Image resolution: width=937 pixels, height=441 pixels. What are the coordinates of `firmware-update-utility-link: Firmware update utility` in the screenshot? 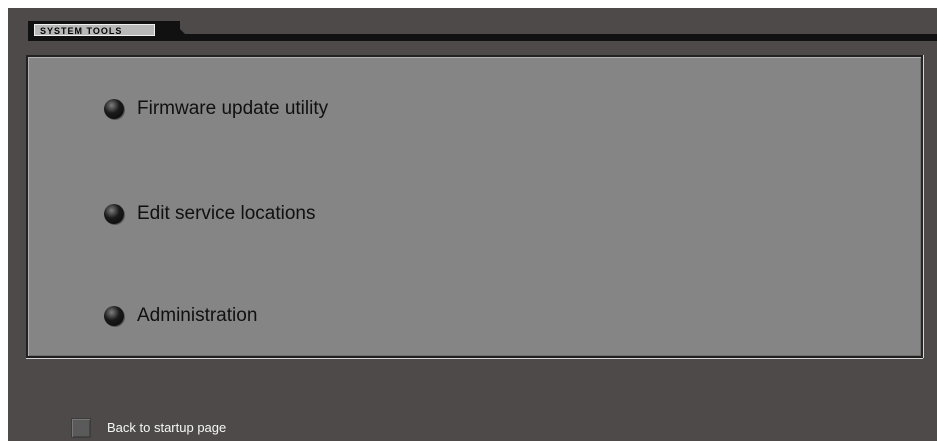 It's located at (216, 109).